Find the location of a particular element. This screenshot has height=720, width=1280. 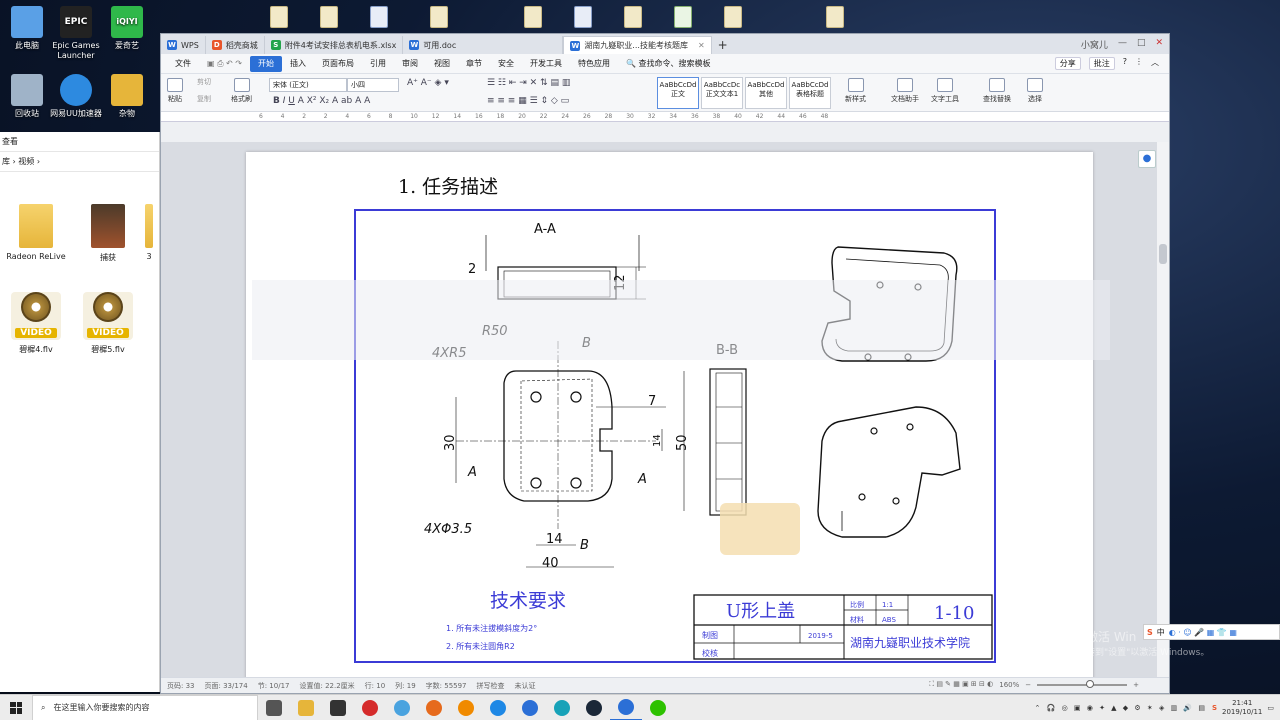

tab-wps: W WPS is located at coordinates (183, 45).